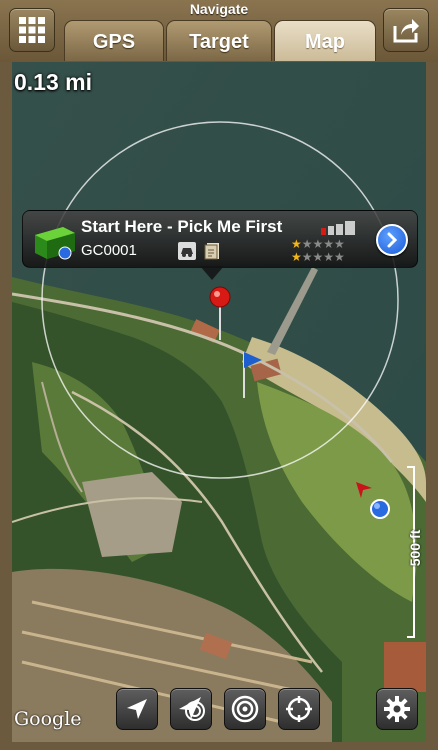  I want to click on tab-map: Map, so click(325, 40).